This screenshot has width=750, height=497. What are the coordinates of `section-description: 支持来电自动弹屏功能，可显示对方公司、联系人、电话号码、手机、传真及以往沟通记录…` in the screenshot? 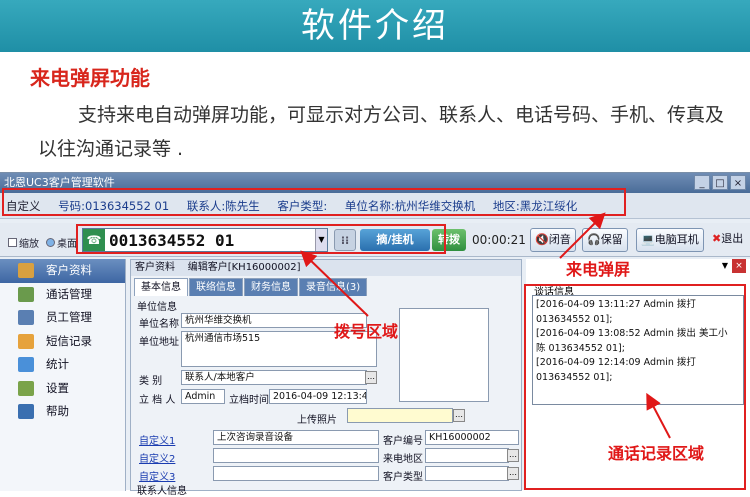 It's located at (381, 132).